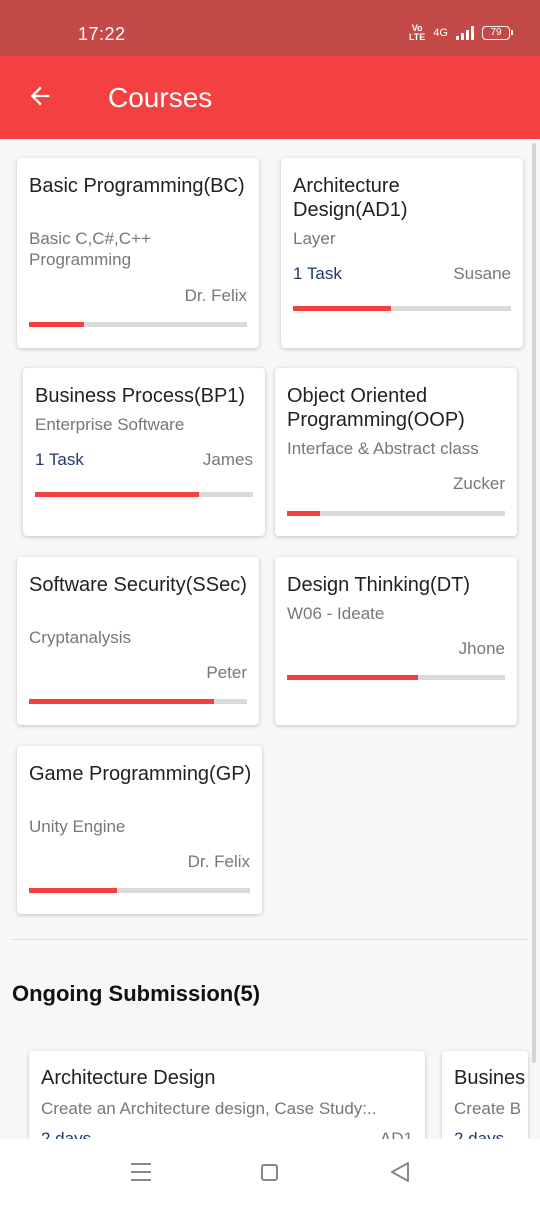  I want to click on network-label: 4G, so click(440, 33).